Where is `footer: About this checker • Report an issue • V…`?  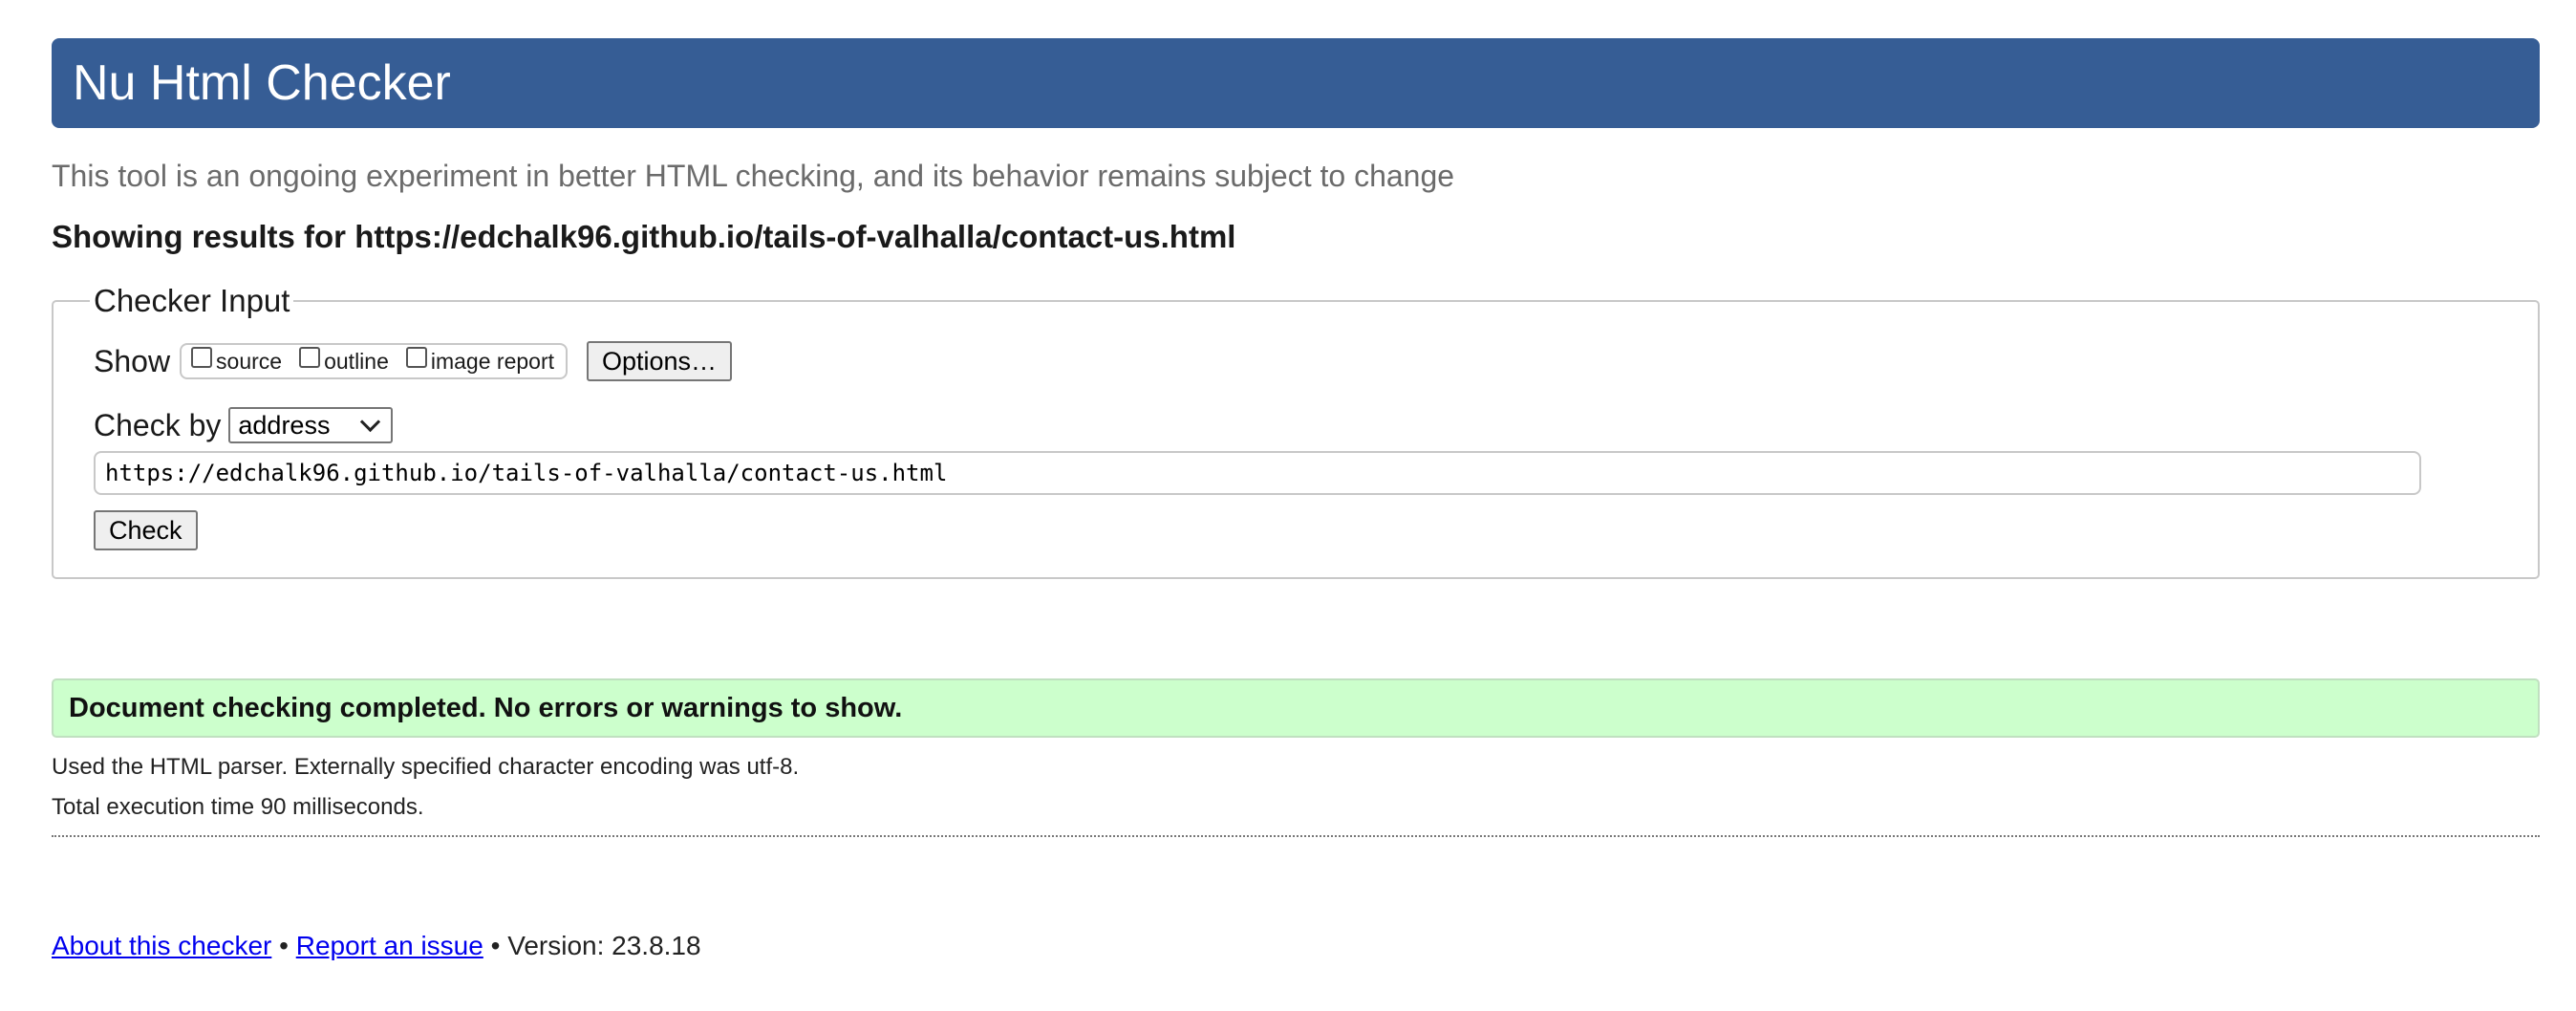 footer: About this checker • Report an issue • V… is located at coordinates (1296, 946).